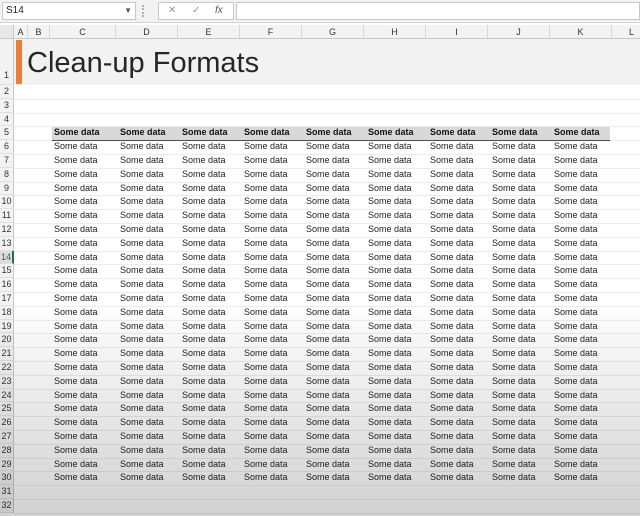  Describe the element at coordinates (21, 32) in the screenshot. I see `column-header-a: A` at that location.